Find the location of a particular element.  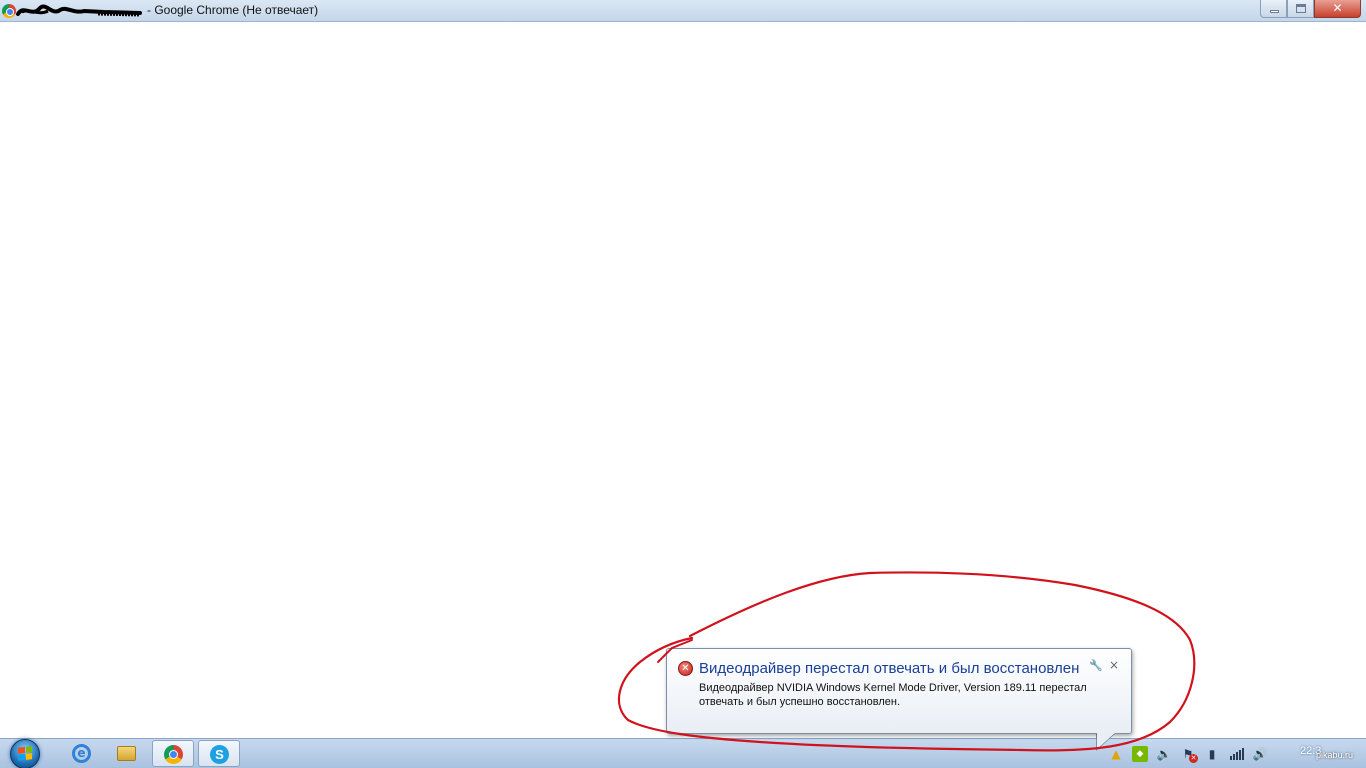

internet-explorer-icon: e is located at coordinates (81, 753).